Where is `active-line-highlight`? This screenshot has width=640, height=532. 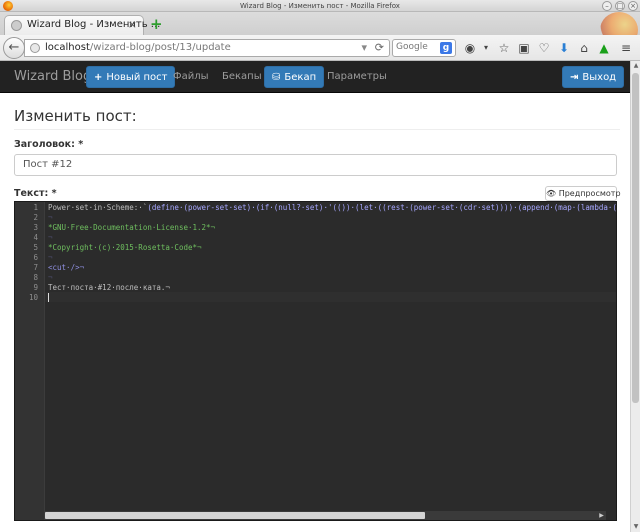
active-line-highlight is located at coordinates (330, 297).